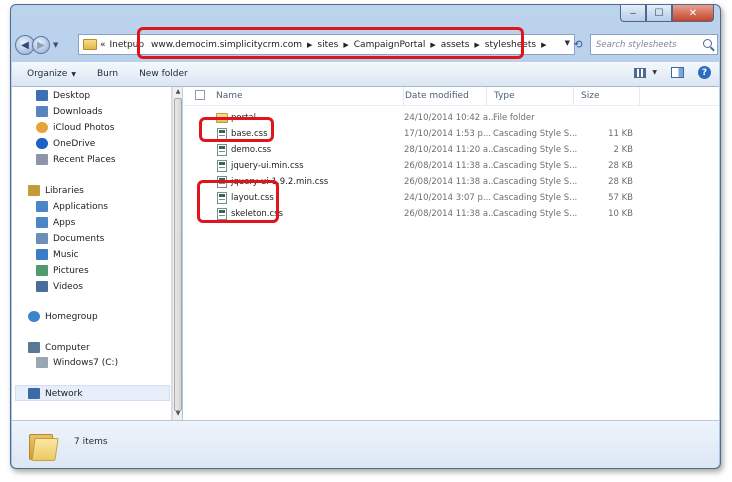 The width and height of the screenshot is (732, 482). I want to click on view-options-dropdown: ▼, so click(654, 72).